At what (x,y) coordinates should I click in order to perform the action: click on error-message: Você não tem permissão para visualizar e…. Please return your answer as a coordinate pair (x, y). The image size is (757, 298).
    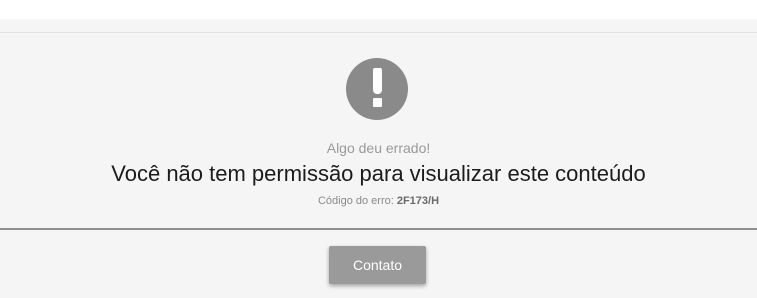
    Looking at the image, I should click on (378, 173).